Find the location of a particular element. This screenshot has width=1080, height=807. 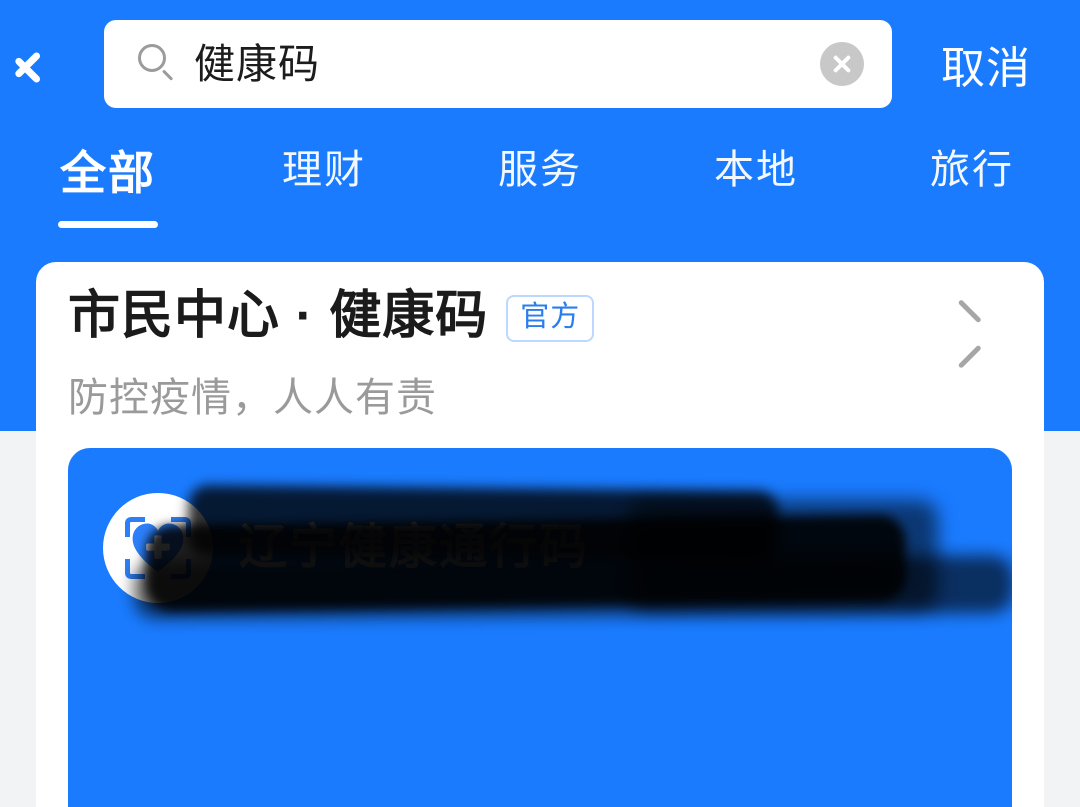

tab-active-indicator is located at coordinates (108, 224).